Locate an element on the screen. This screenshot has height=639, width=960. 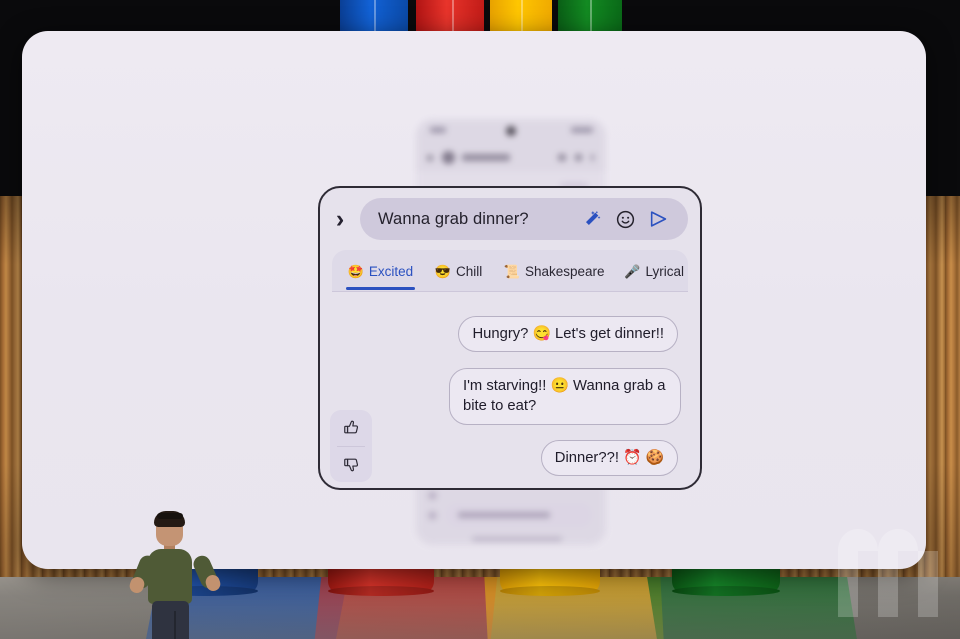
scroll-emoji: 📜 is located at coordinates (511, 271).